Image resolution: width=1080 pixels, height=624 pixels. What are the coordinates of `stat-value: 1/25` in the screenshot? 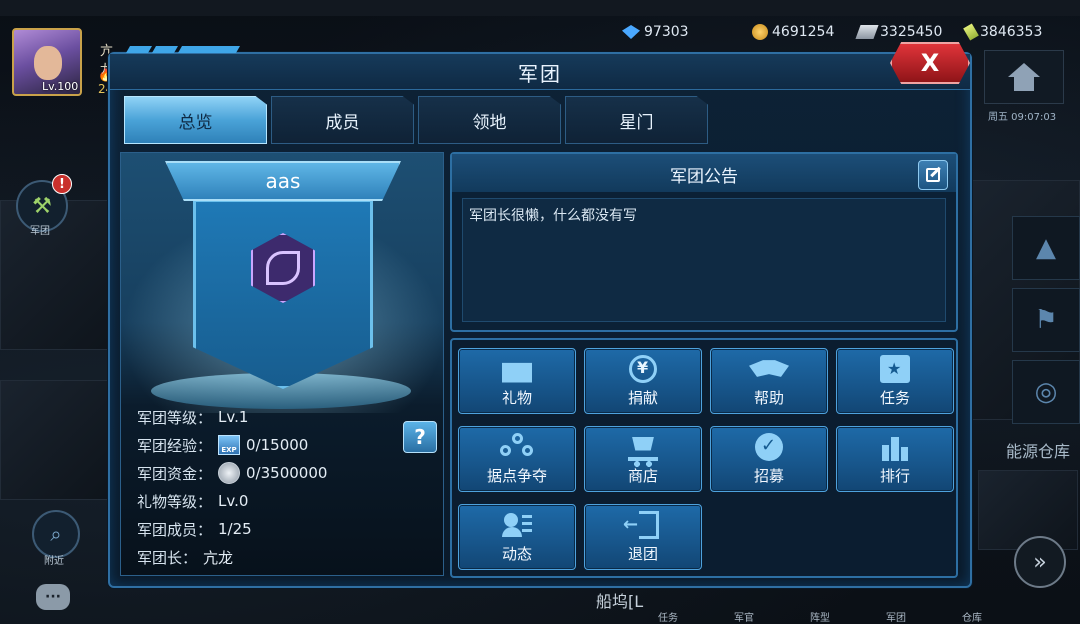 It's located at (235, 529).